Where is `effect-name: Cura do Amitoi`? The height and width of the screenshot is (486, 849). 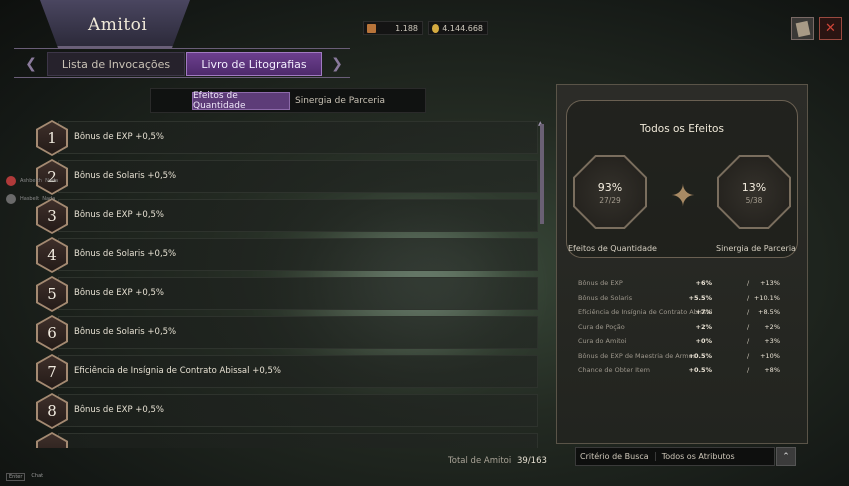
effect-name: Cura do Amitoi is located at coordinates (602, 341).